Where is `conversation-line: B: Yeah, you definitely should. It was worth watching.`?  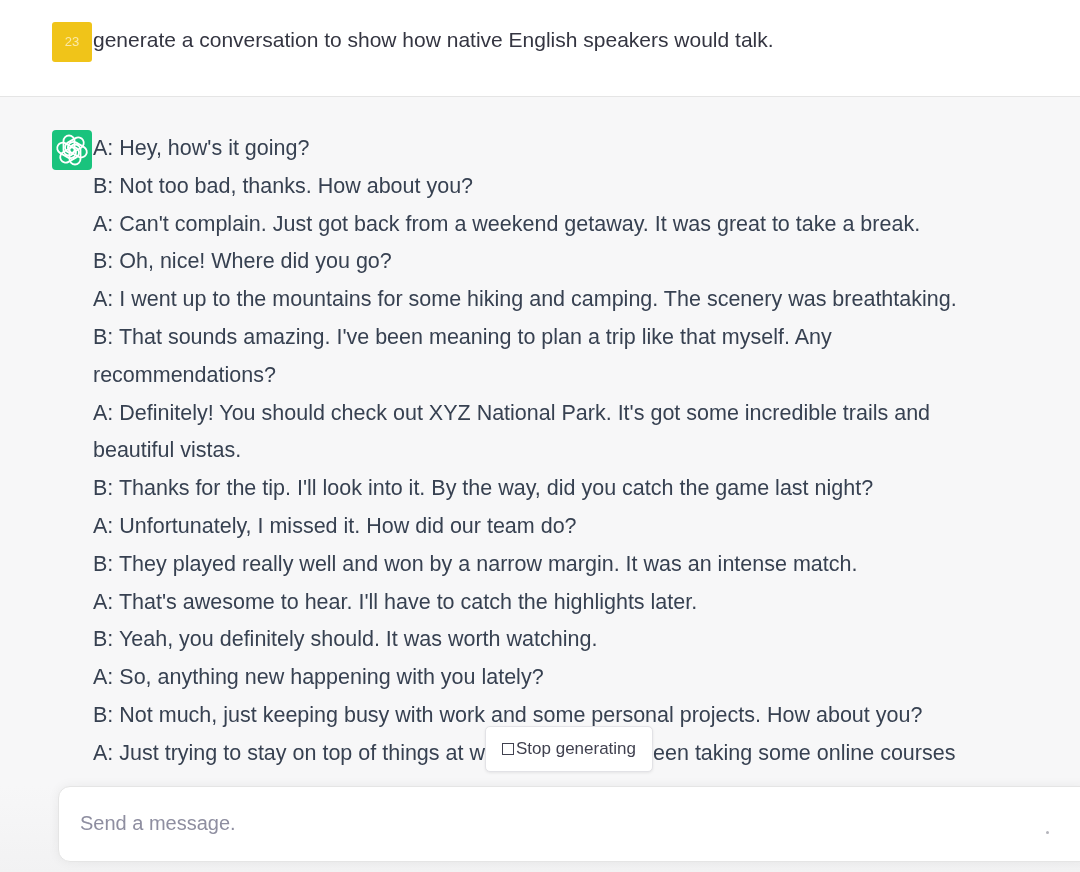
conversation-line: B: Yeah, you definitely should. It was worth watching. is located at coordinates (346, 640).